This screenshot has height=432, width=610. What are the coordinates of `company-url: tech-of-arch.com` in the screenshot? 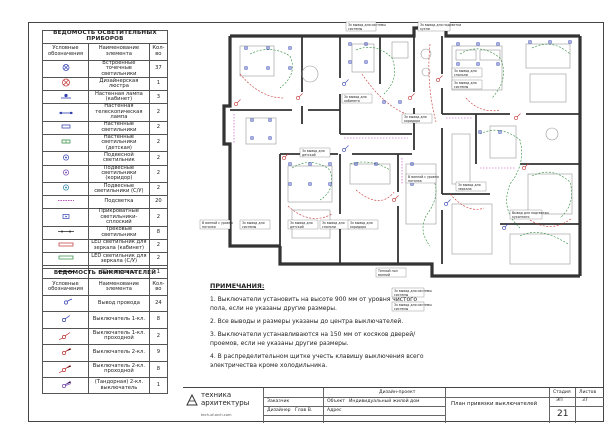 It's located at (216, 415).